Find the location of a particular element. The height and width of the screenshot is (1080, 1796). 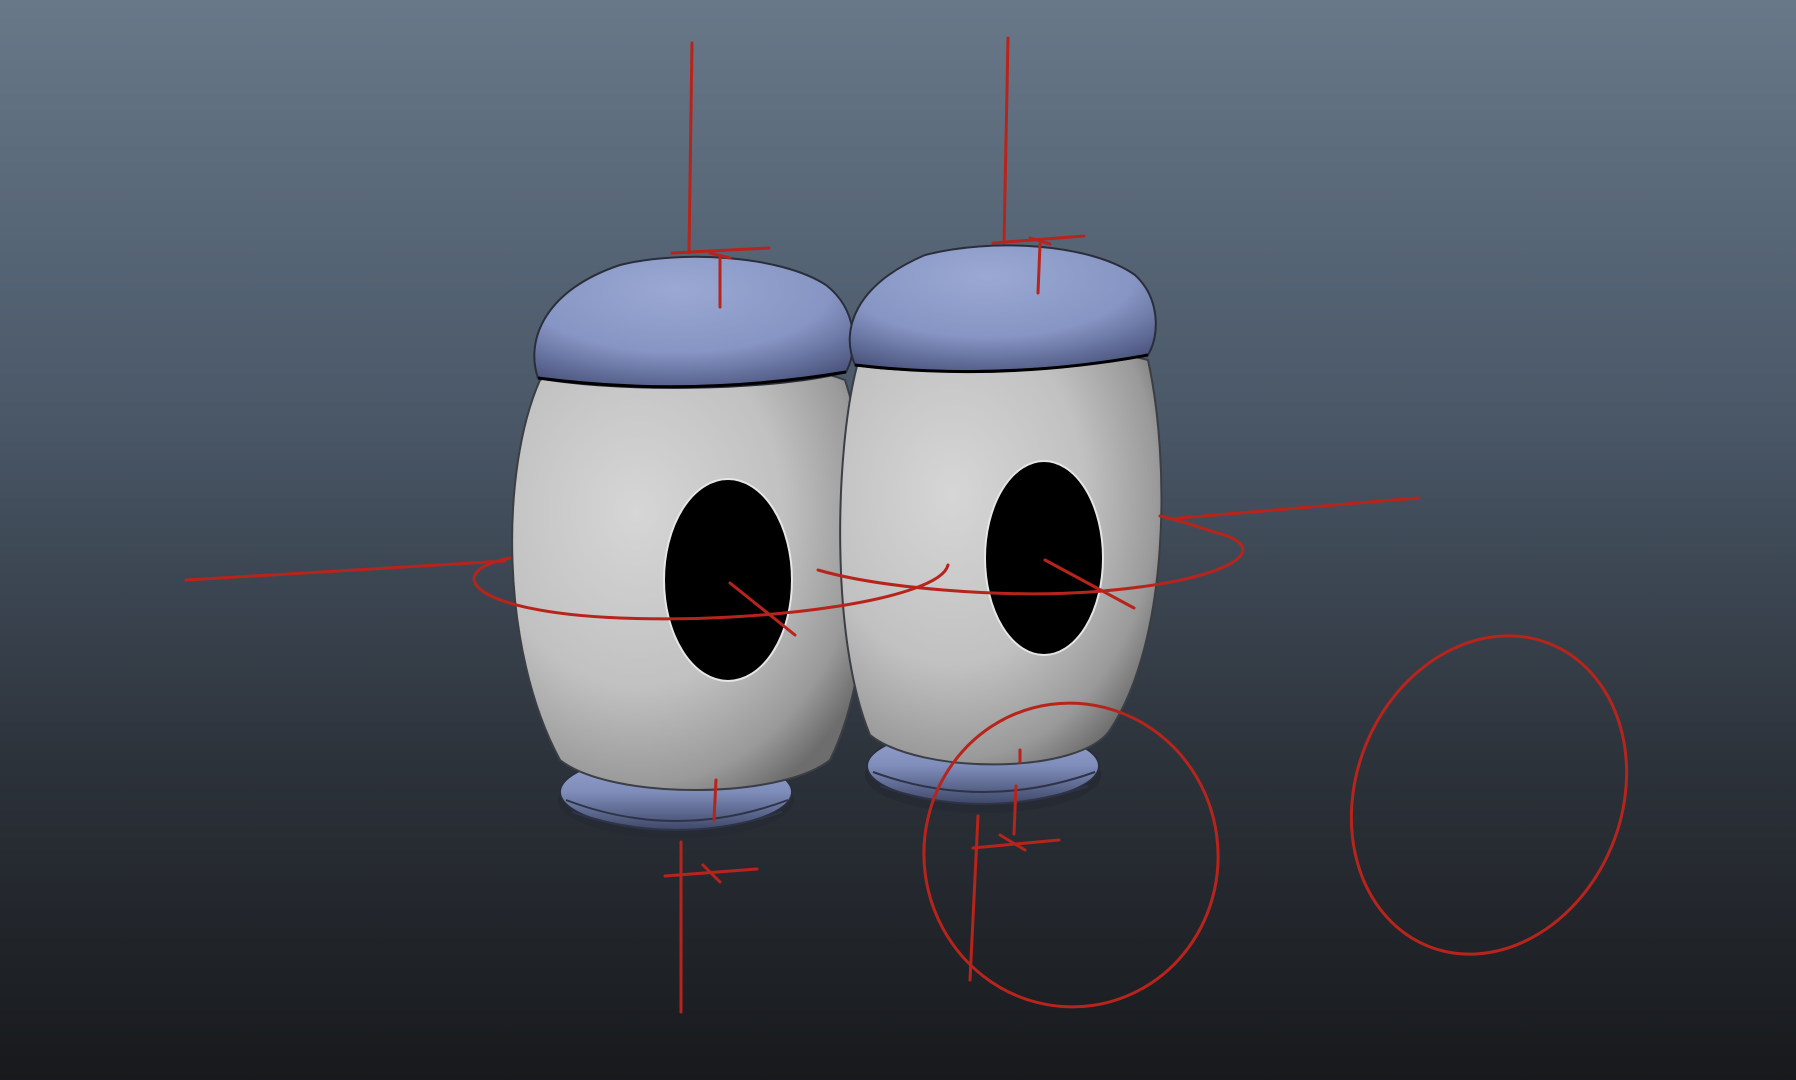

right-eye-upper-lid is located at coordinates (1002, 309).